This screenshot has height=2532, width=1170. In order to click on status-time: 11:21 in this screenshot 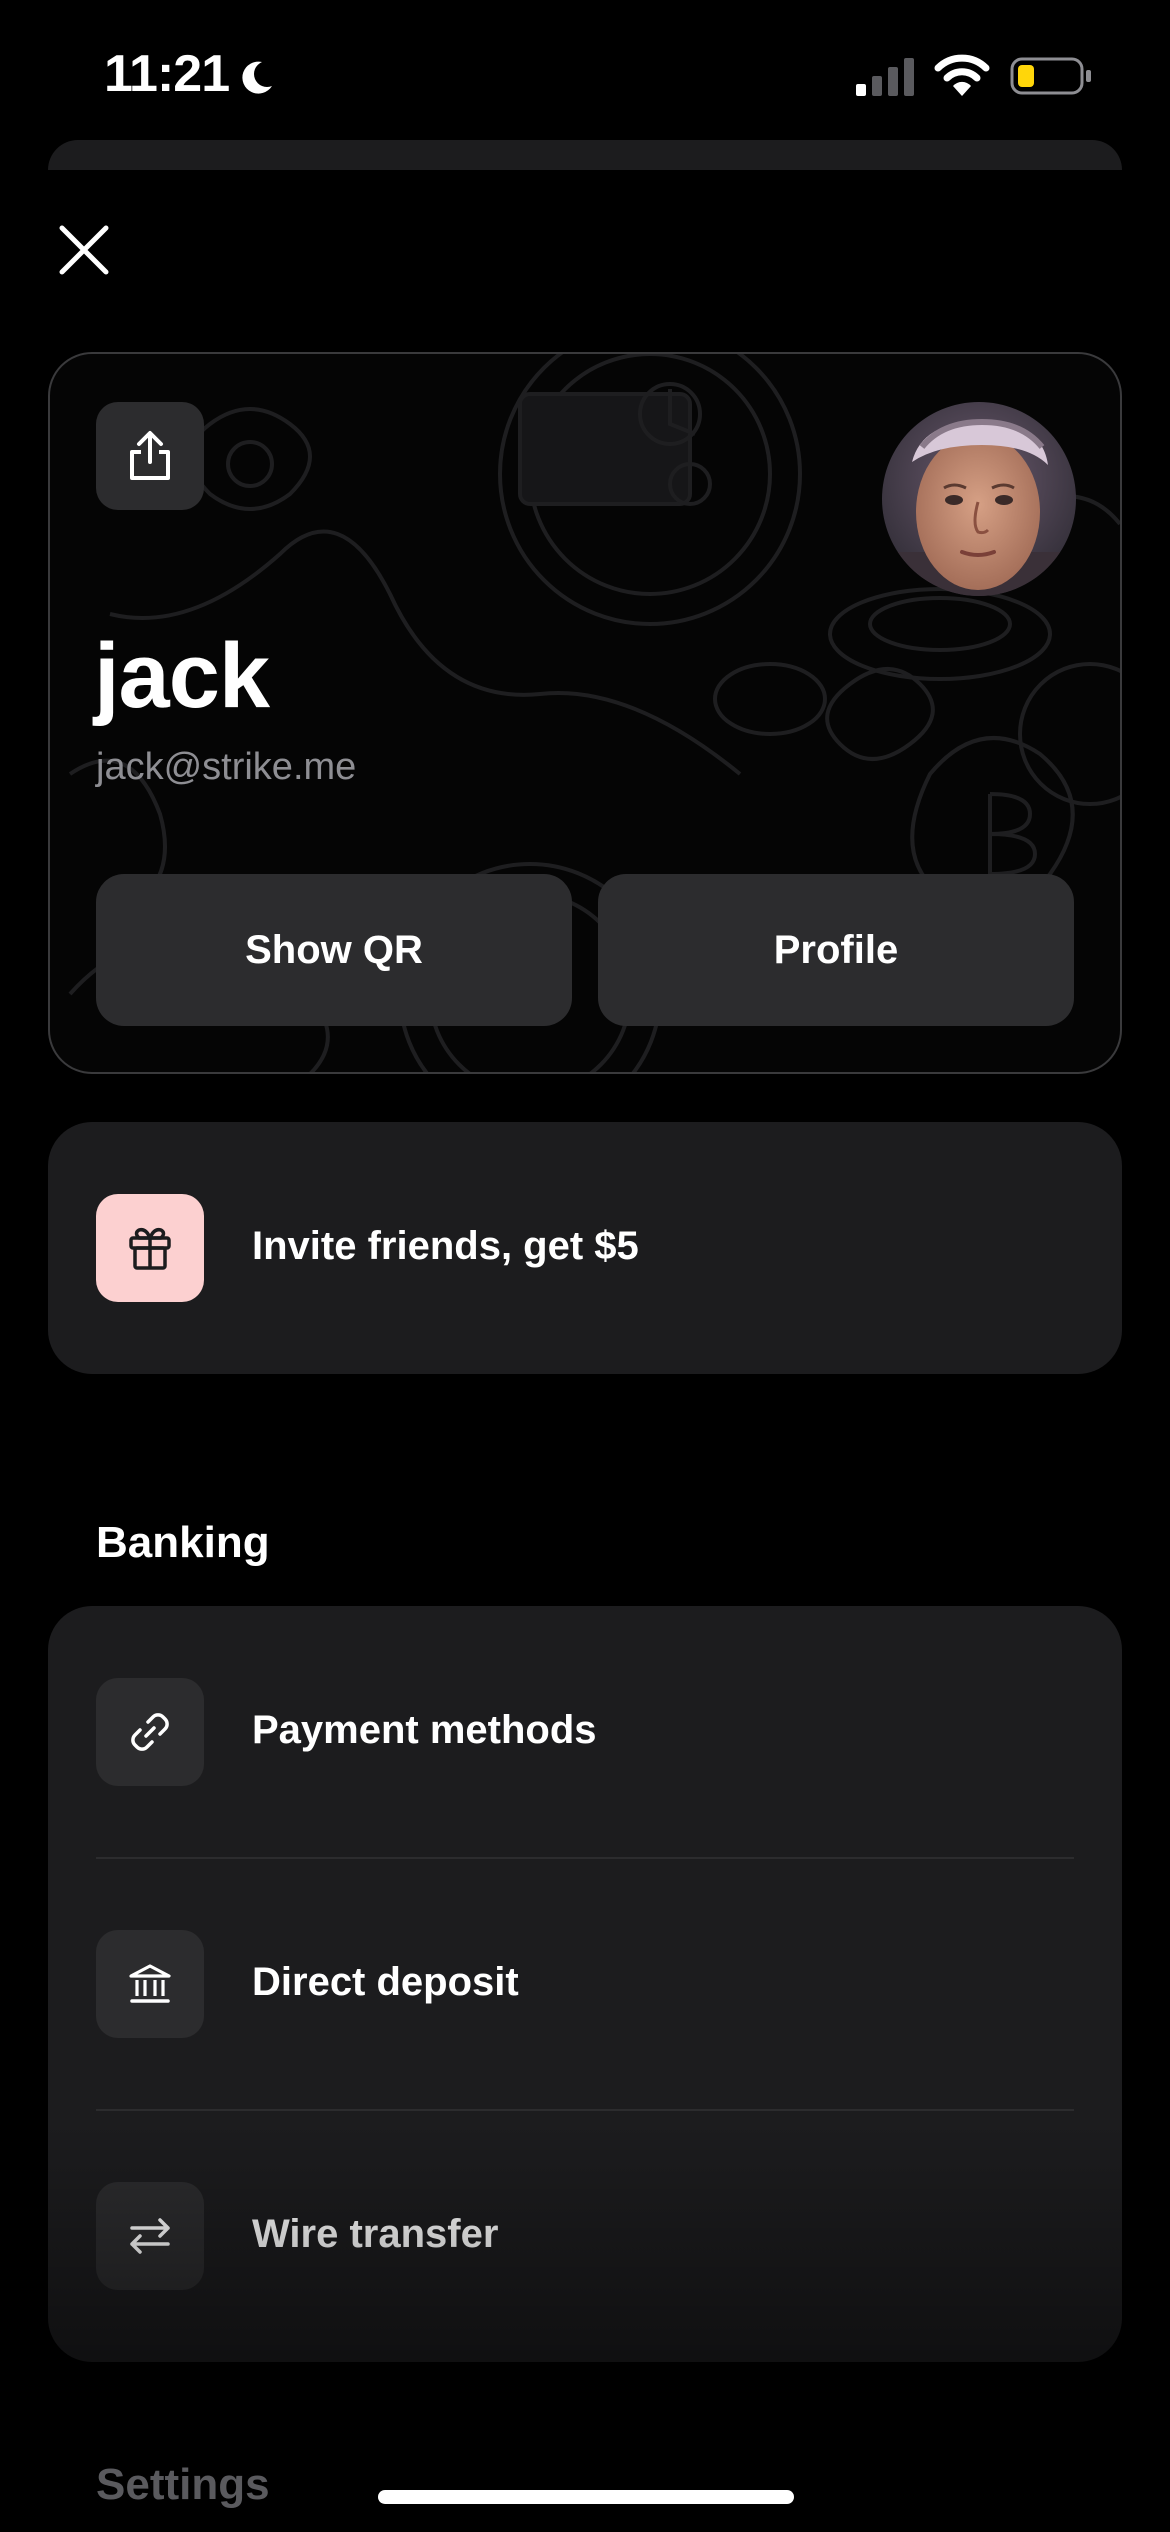, I will do `click(167, 74)`.